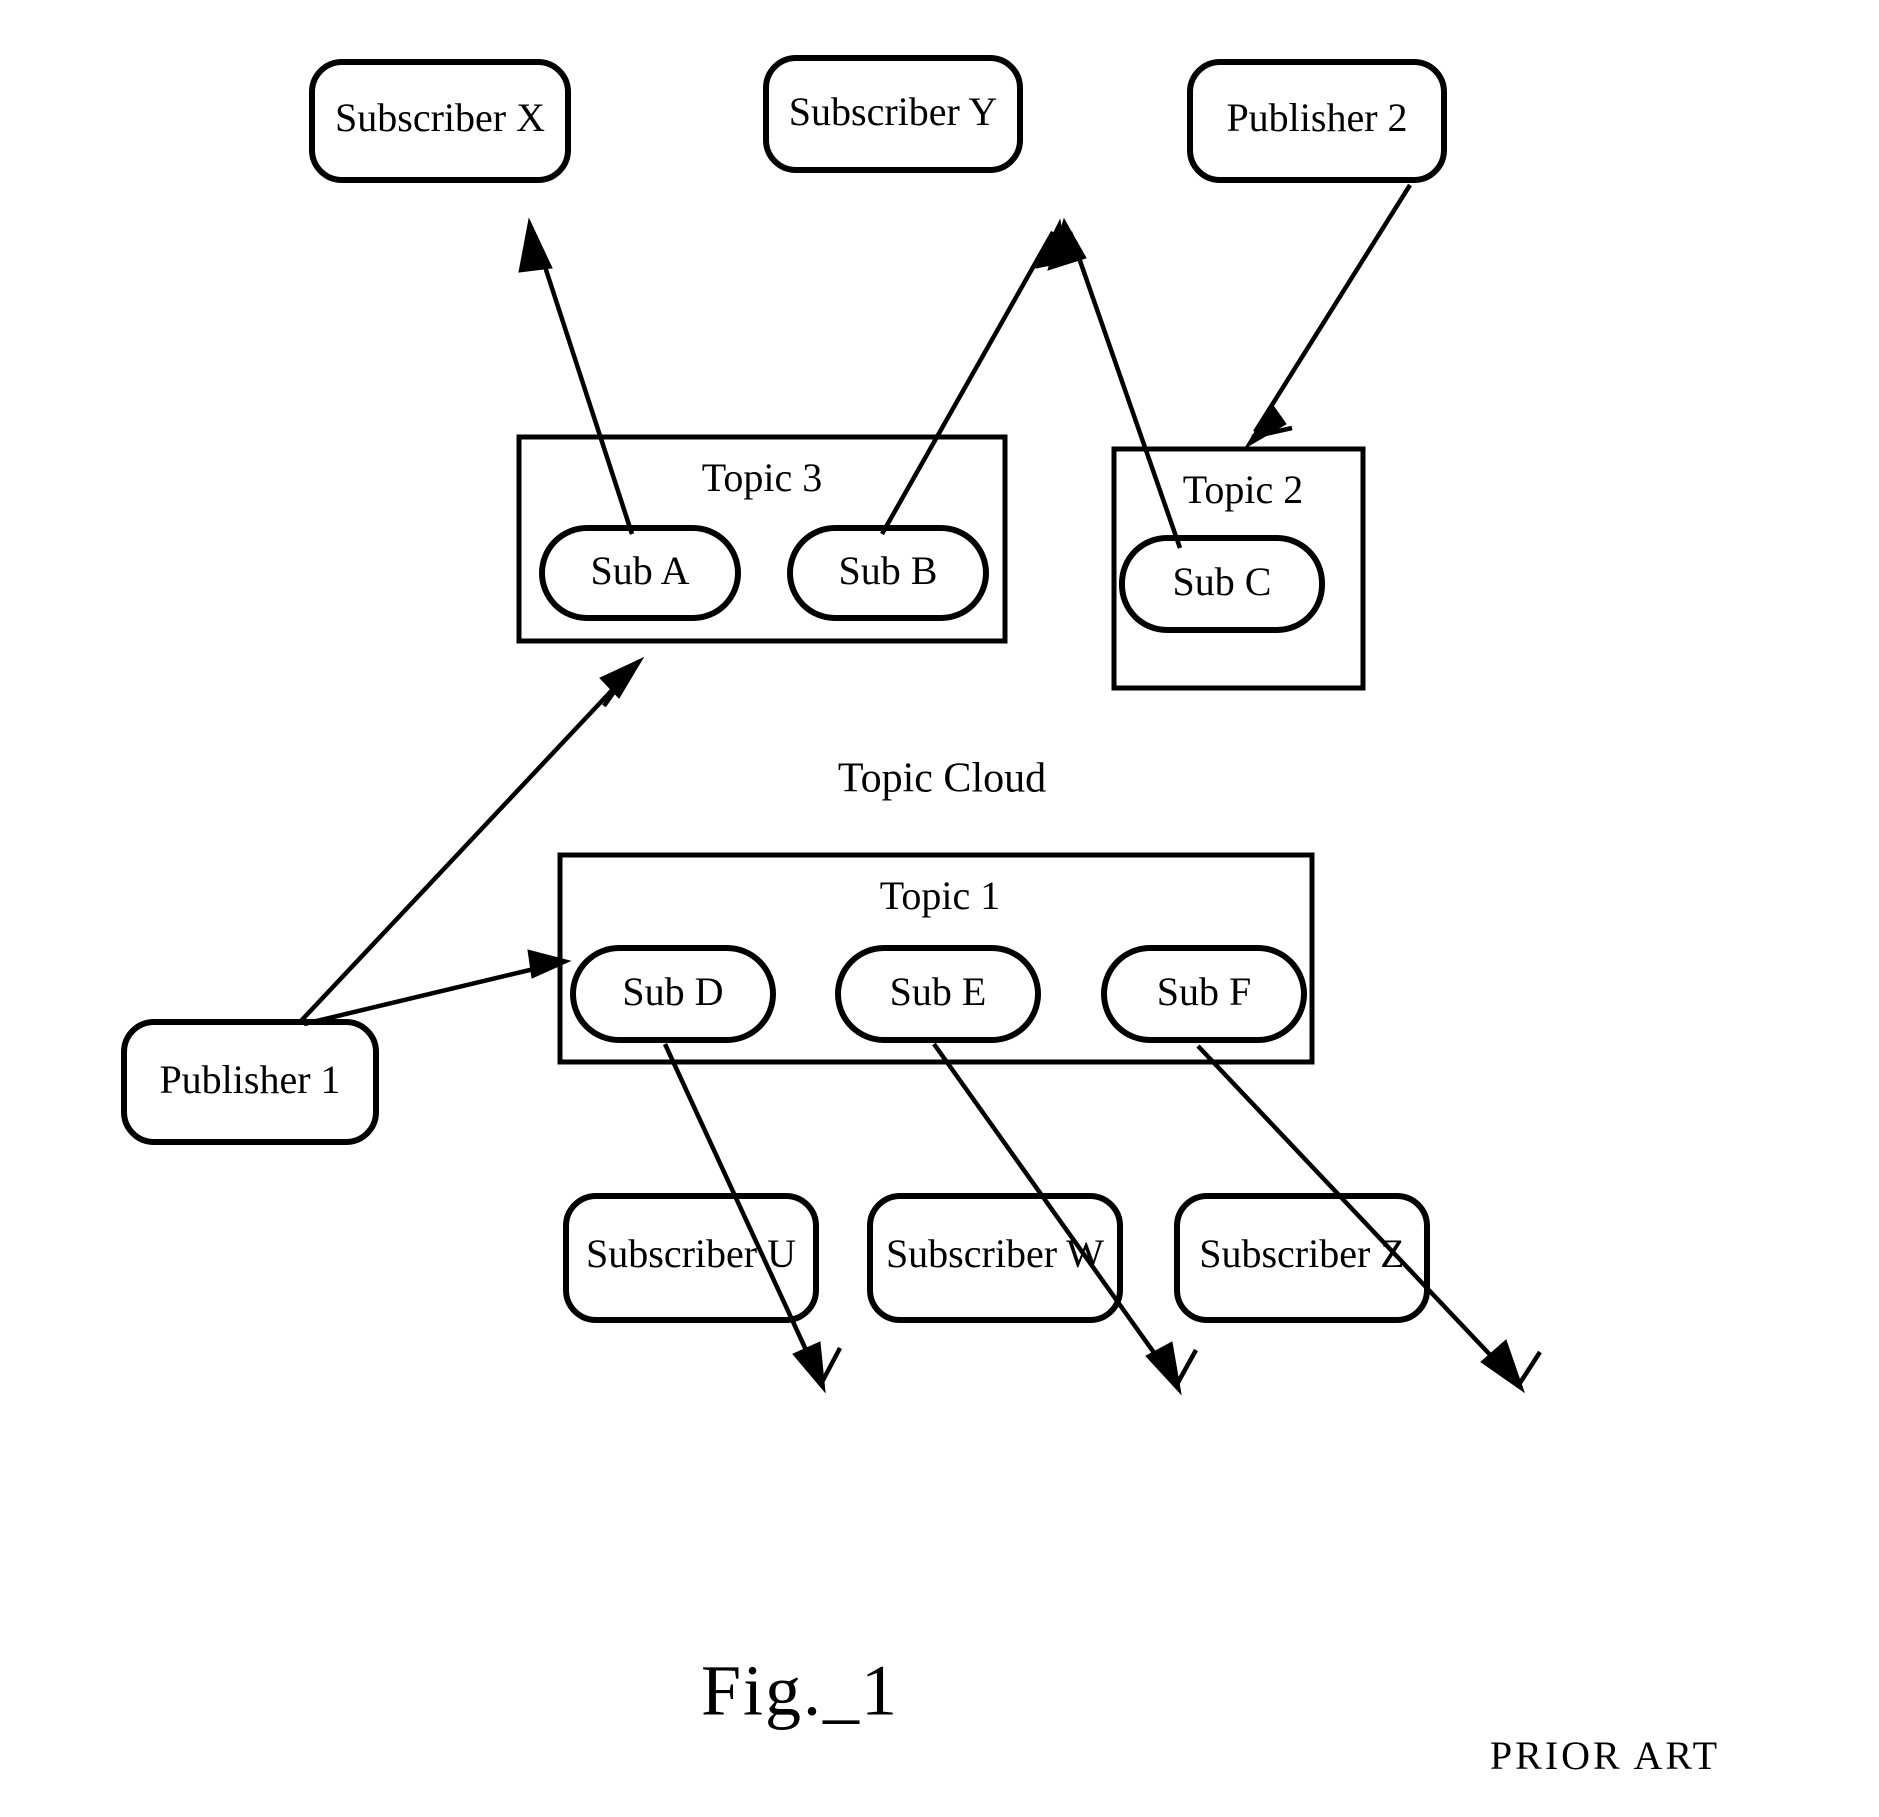  Describe the element at coordinates (440, 117) in the screenshot. I see `subscriber-x-label: Subscriber X` at that location.